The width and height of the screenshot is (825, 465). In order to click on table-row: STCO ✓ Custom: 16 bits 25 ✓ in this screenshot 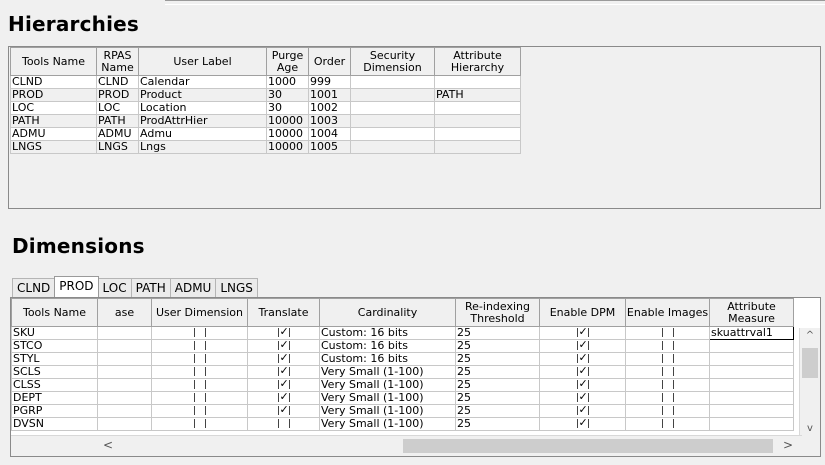, I will do `click(402, 346)`.